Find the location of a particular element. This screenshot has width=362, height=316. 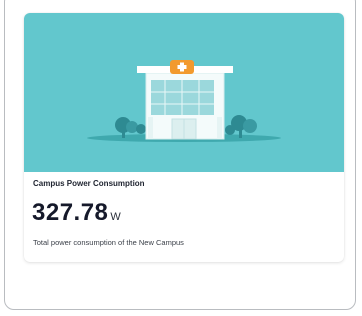

power-unit: W is located at coordinates (115, 217).